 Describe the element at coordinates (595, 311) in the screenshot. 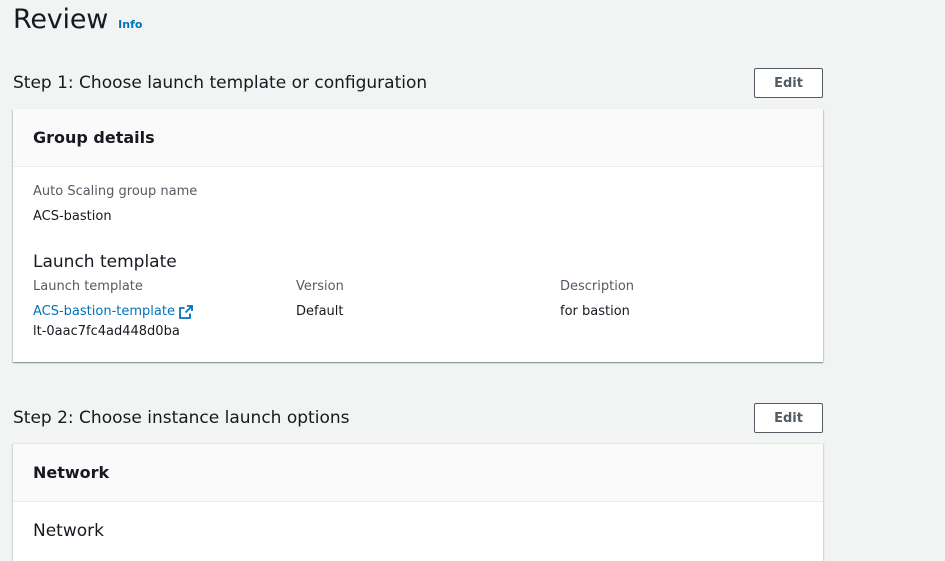

I see `description-value: for bastion` at that location.